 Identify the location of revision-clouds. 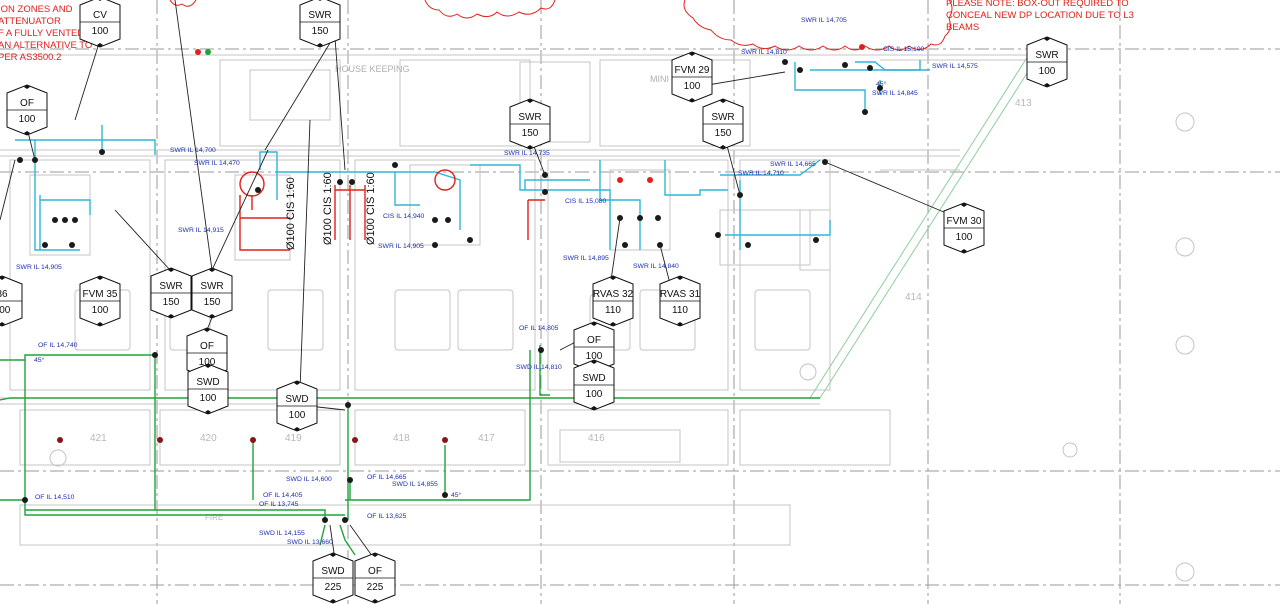
(561, 25).